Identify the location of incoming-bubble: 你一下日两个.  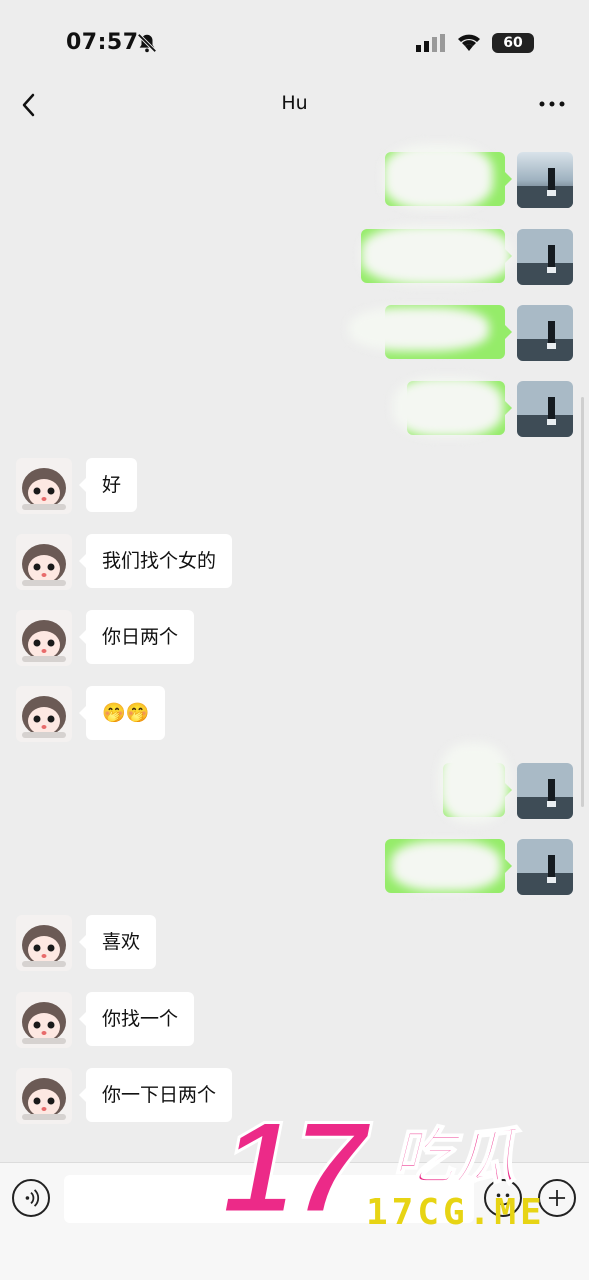
(155, 1095).